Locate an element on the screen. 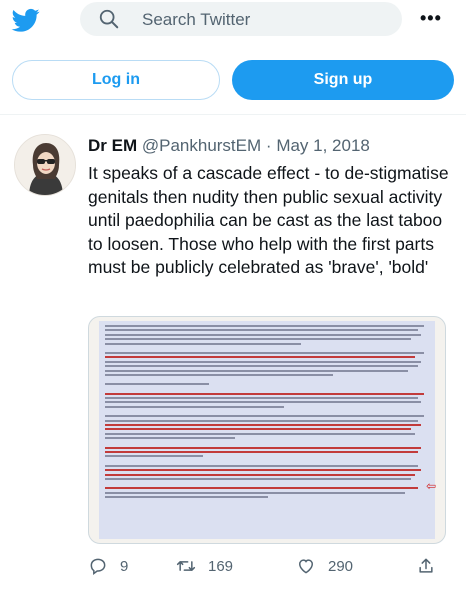 The width and height of the screenshot is (466, 600). signup-button: Sign up is located at coordinates (343, 80).